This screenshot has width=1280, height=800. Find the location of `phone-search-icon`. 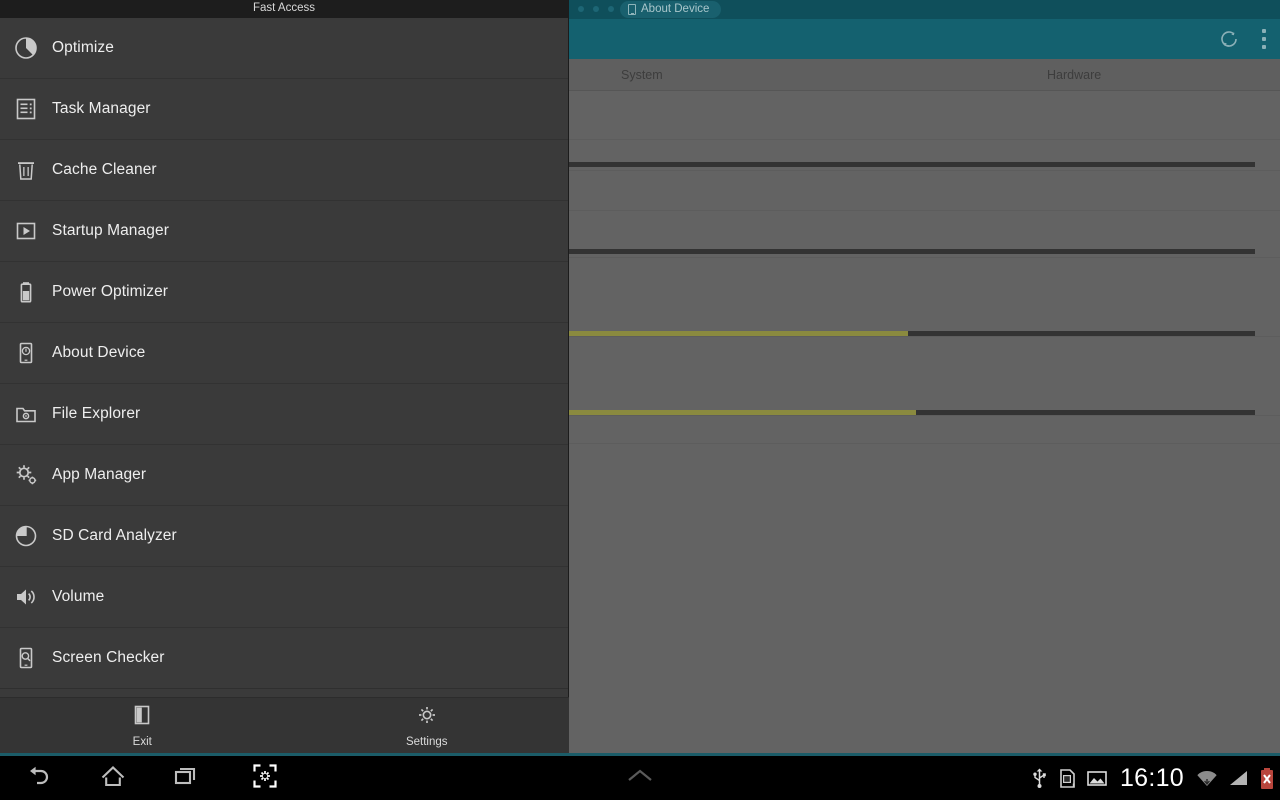

phone-search-icon is located at coordinates (26, 658).